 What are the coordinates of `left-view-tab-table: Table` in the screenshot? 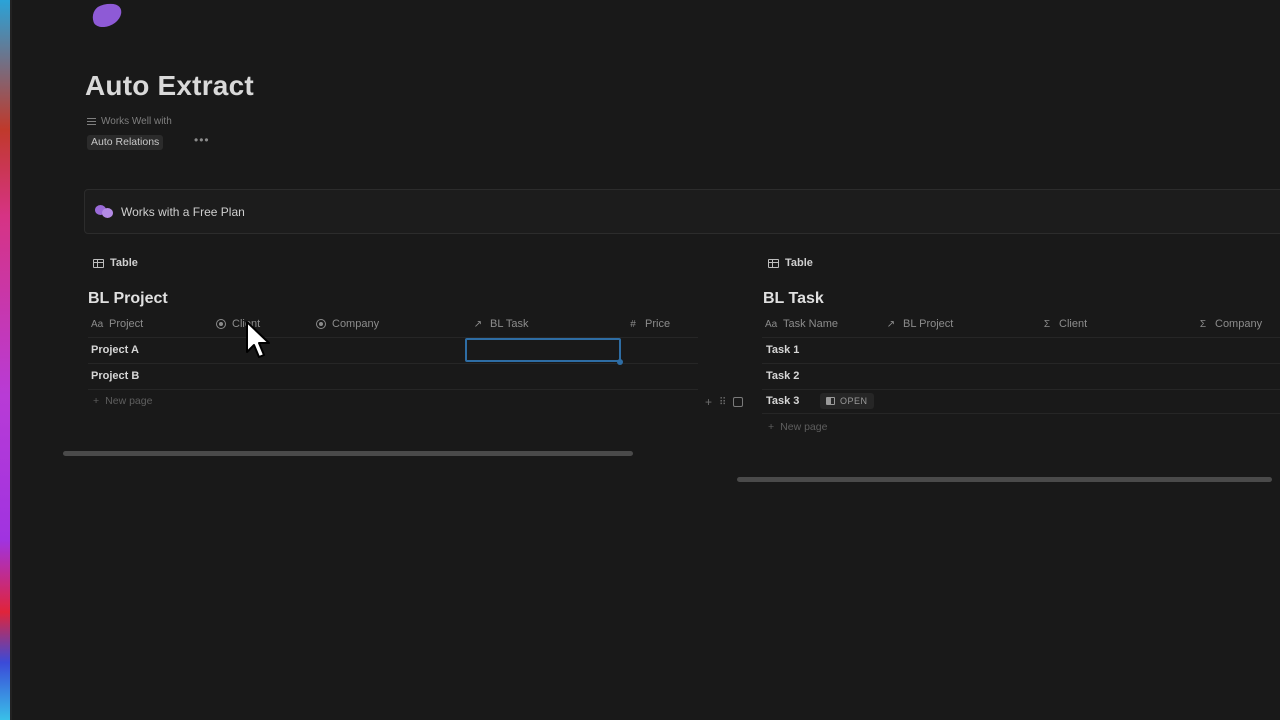 It's located at (115, 263).